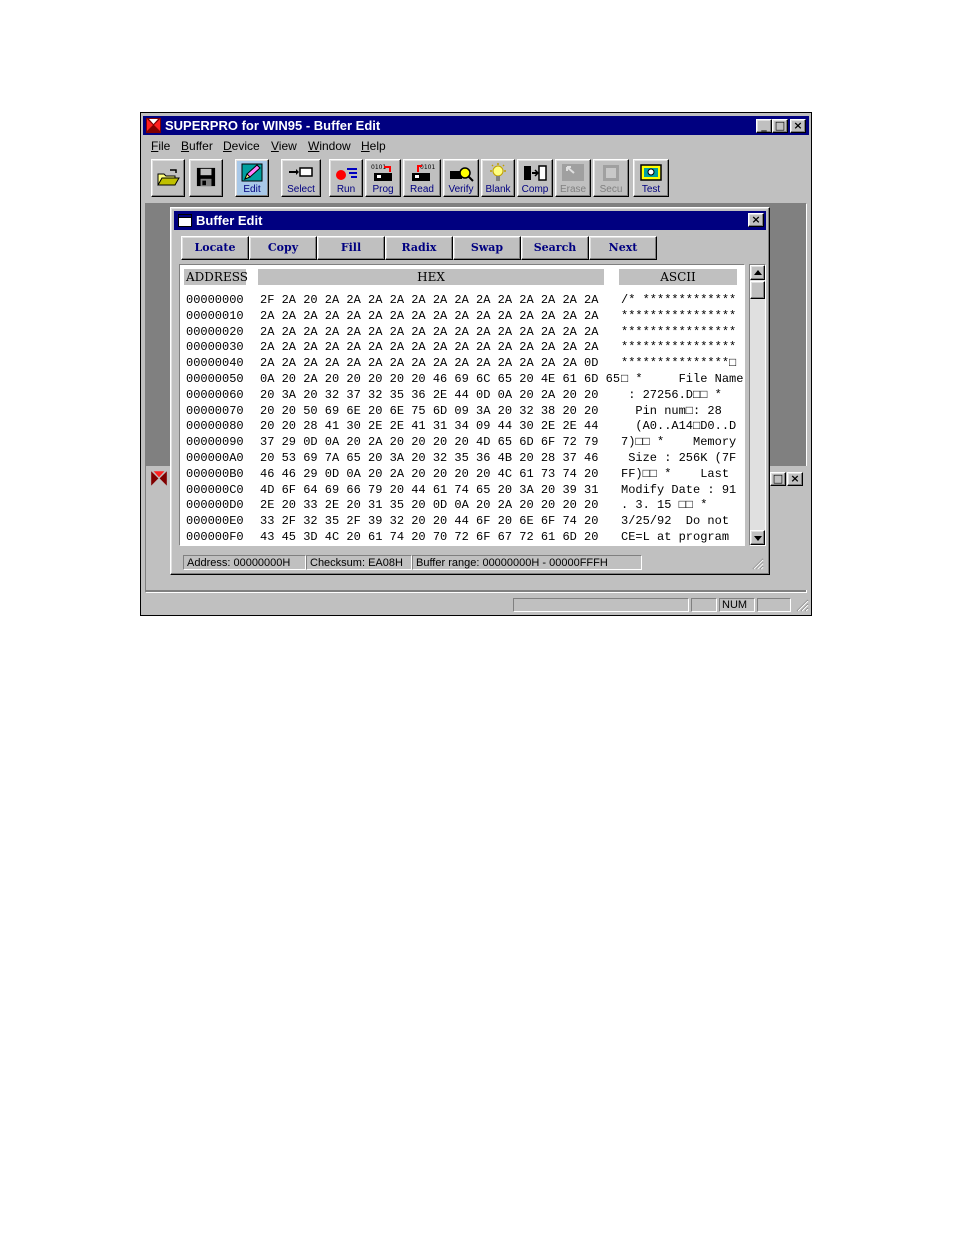 This screenshot has height=1235, width=954. I want to click on edit-button: Edit, so click(252, 178).